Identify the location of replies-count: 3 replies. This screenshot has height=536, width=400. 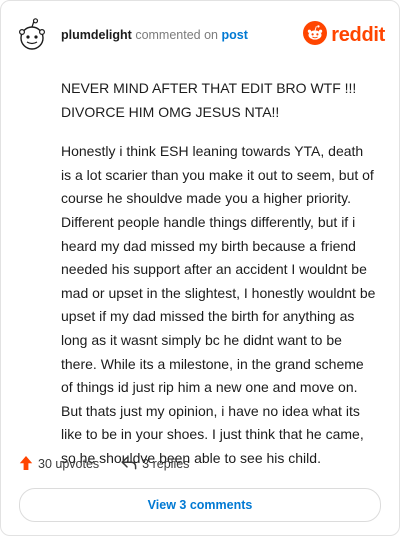
(166, 464).